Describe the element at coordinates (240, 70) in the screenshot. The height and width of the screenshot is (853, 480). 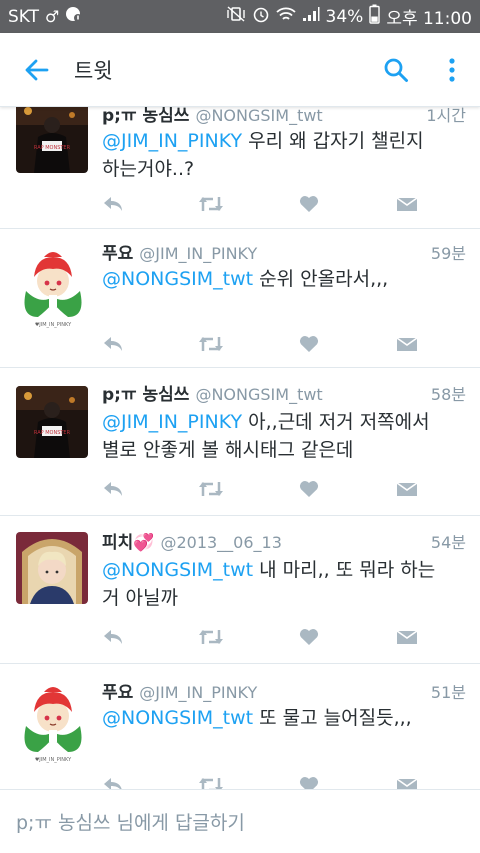
I see `app-bar: 트윗` at that location.